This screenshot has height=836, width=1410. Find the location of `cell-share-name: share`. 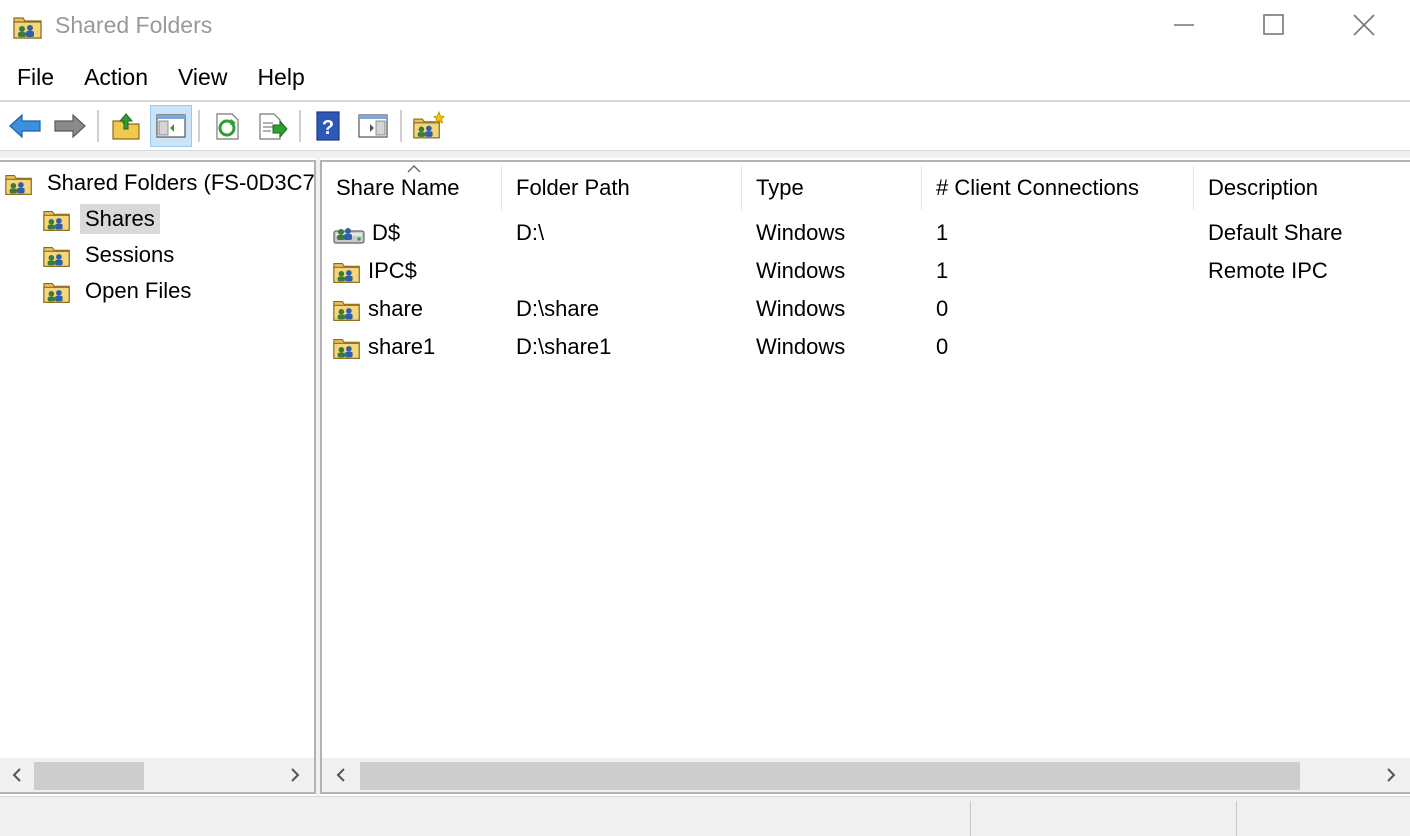

cell-share-name: share is located at coordinates (377, 309).